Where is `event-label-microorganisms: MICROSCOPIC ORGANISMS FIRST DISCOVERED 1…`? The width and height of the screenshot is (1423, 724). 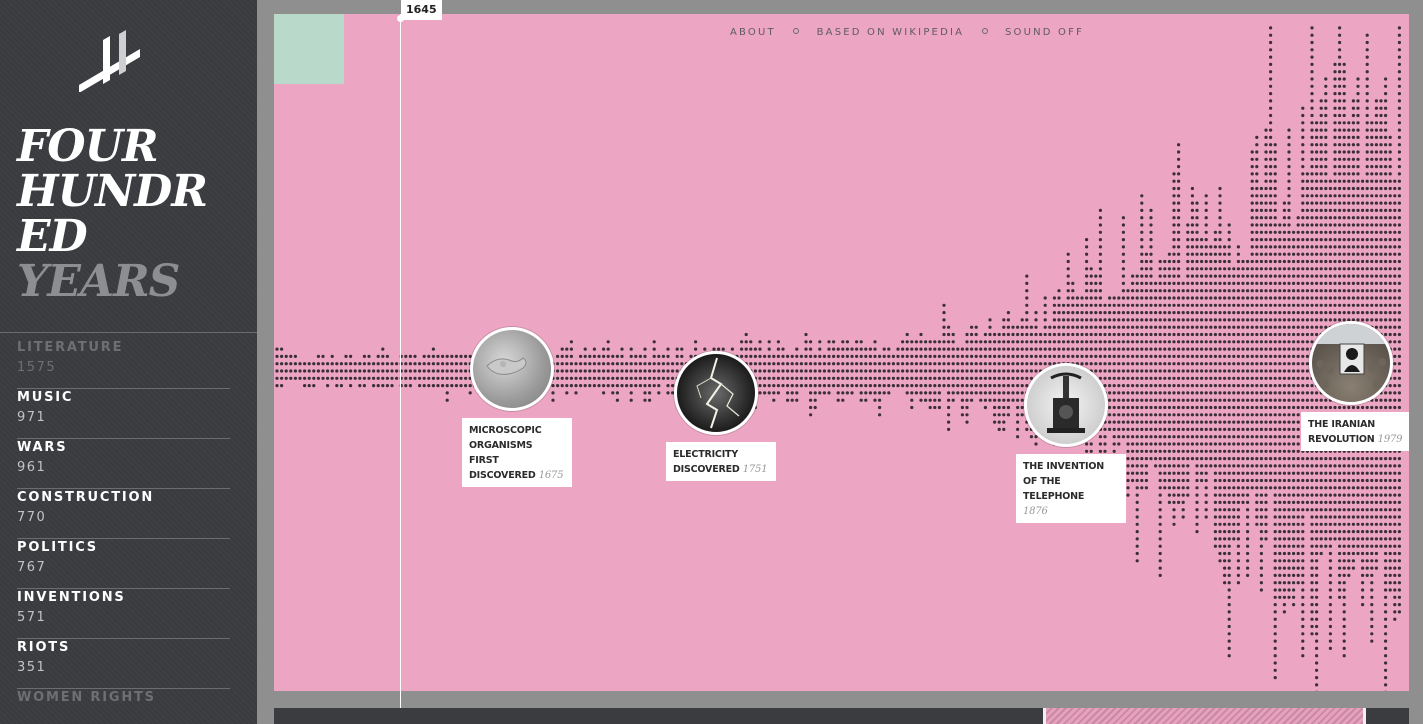
event-label-microorganisms: MICROSCOPIC ORGANISMS FIRST DISCOVERED 1… is located at coordinates (517, 452).